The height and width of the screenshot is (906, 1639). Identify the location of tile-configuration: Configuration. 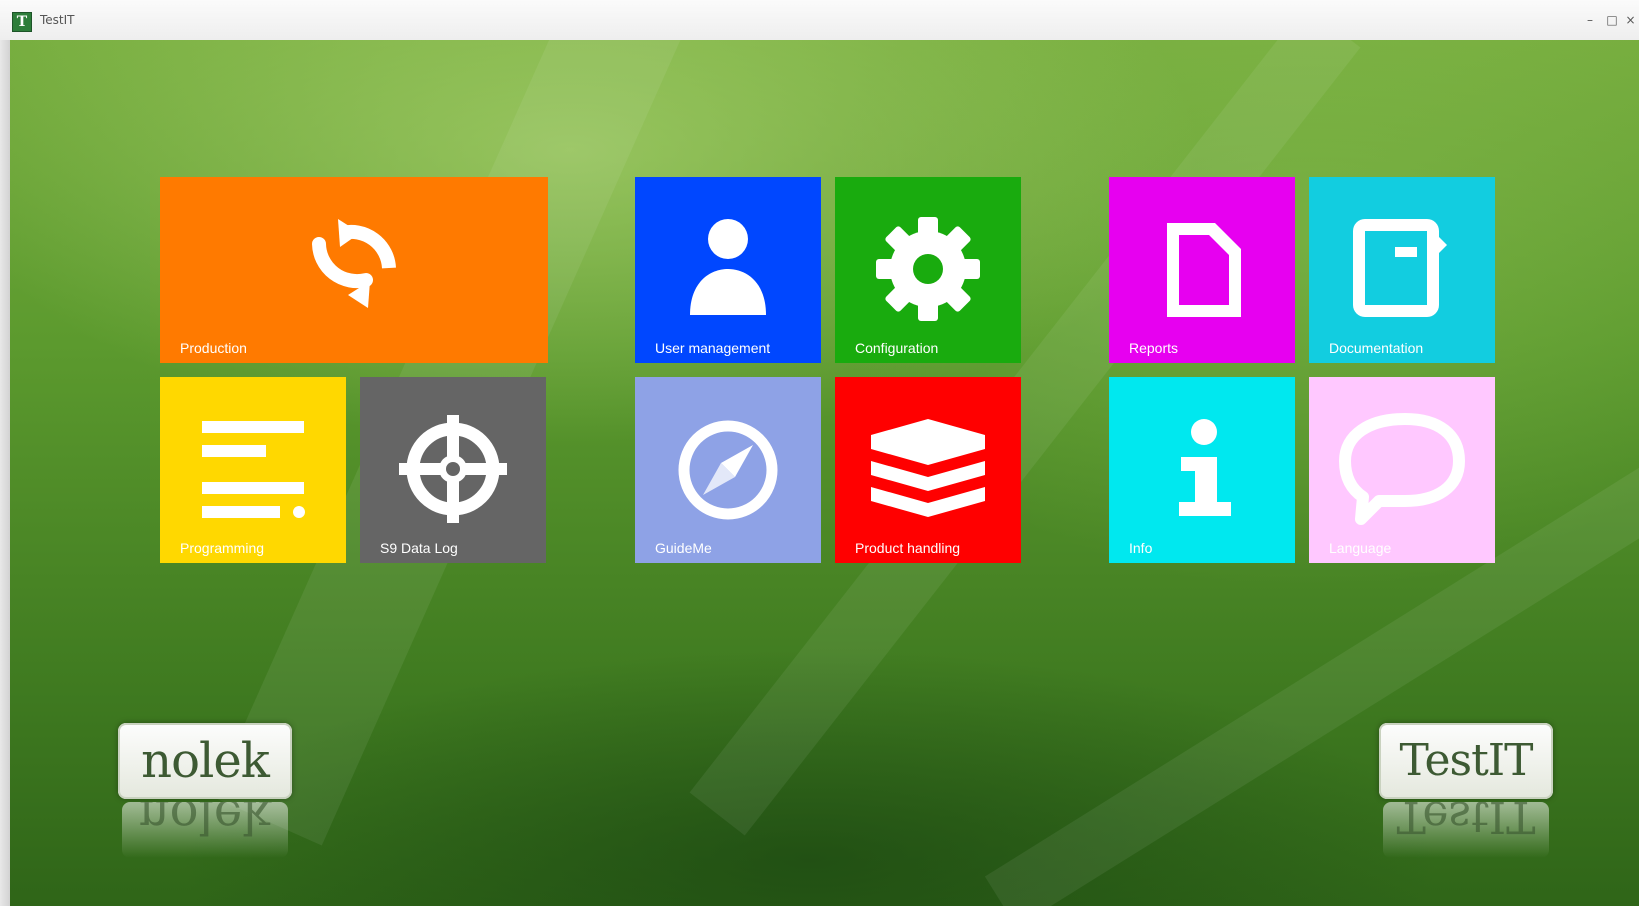
(928, 270).